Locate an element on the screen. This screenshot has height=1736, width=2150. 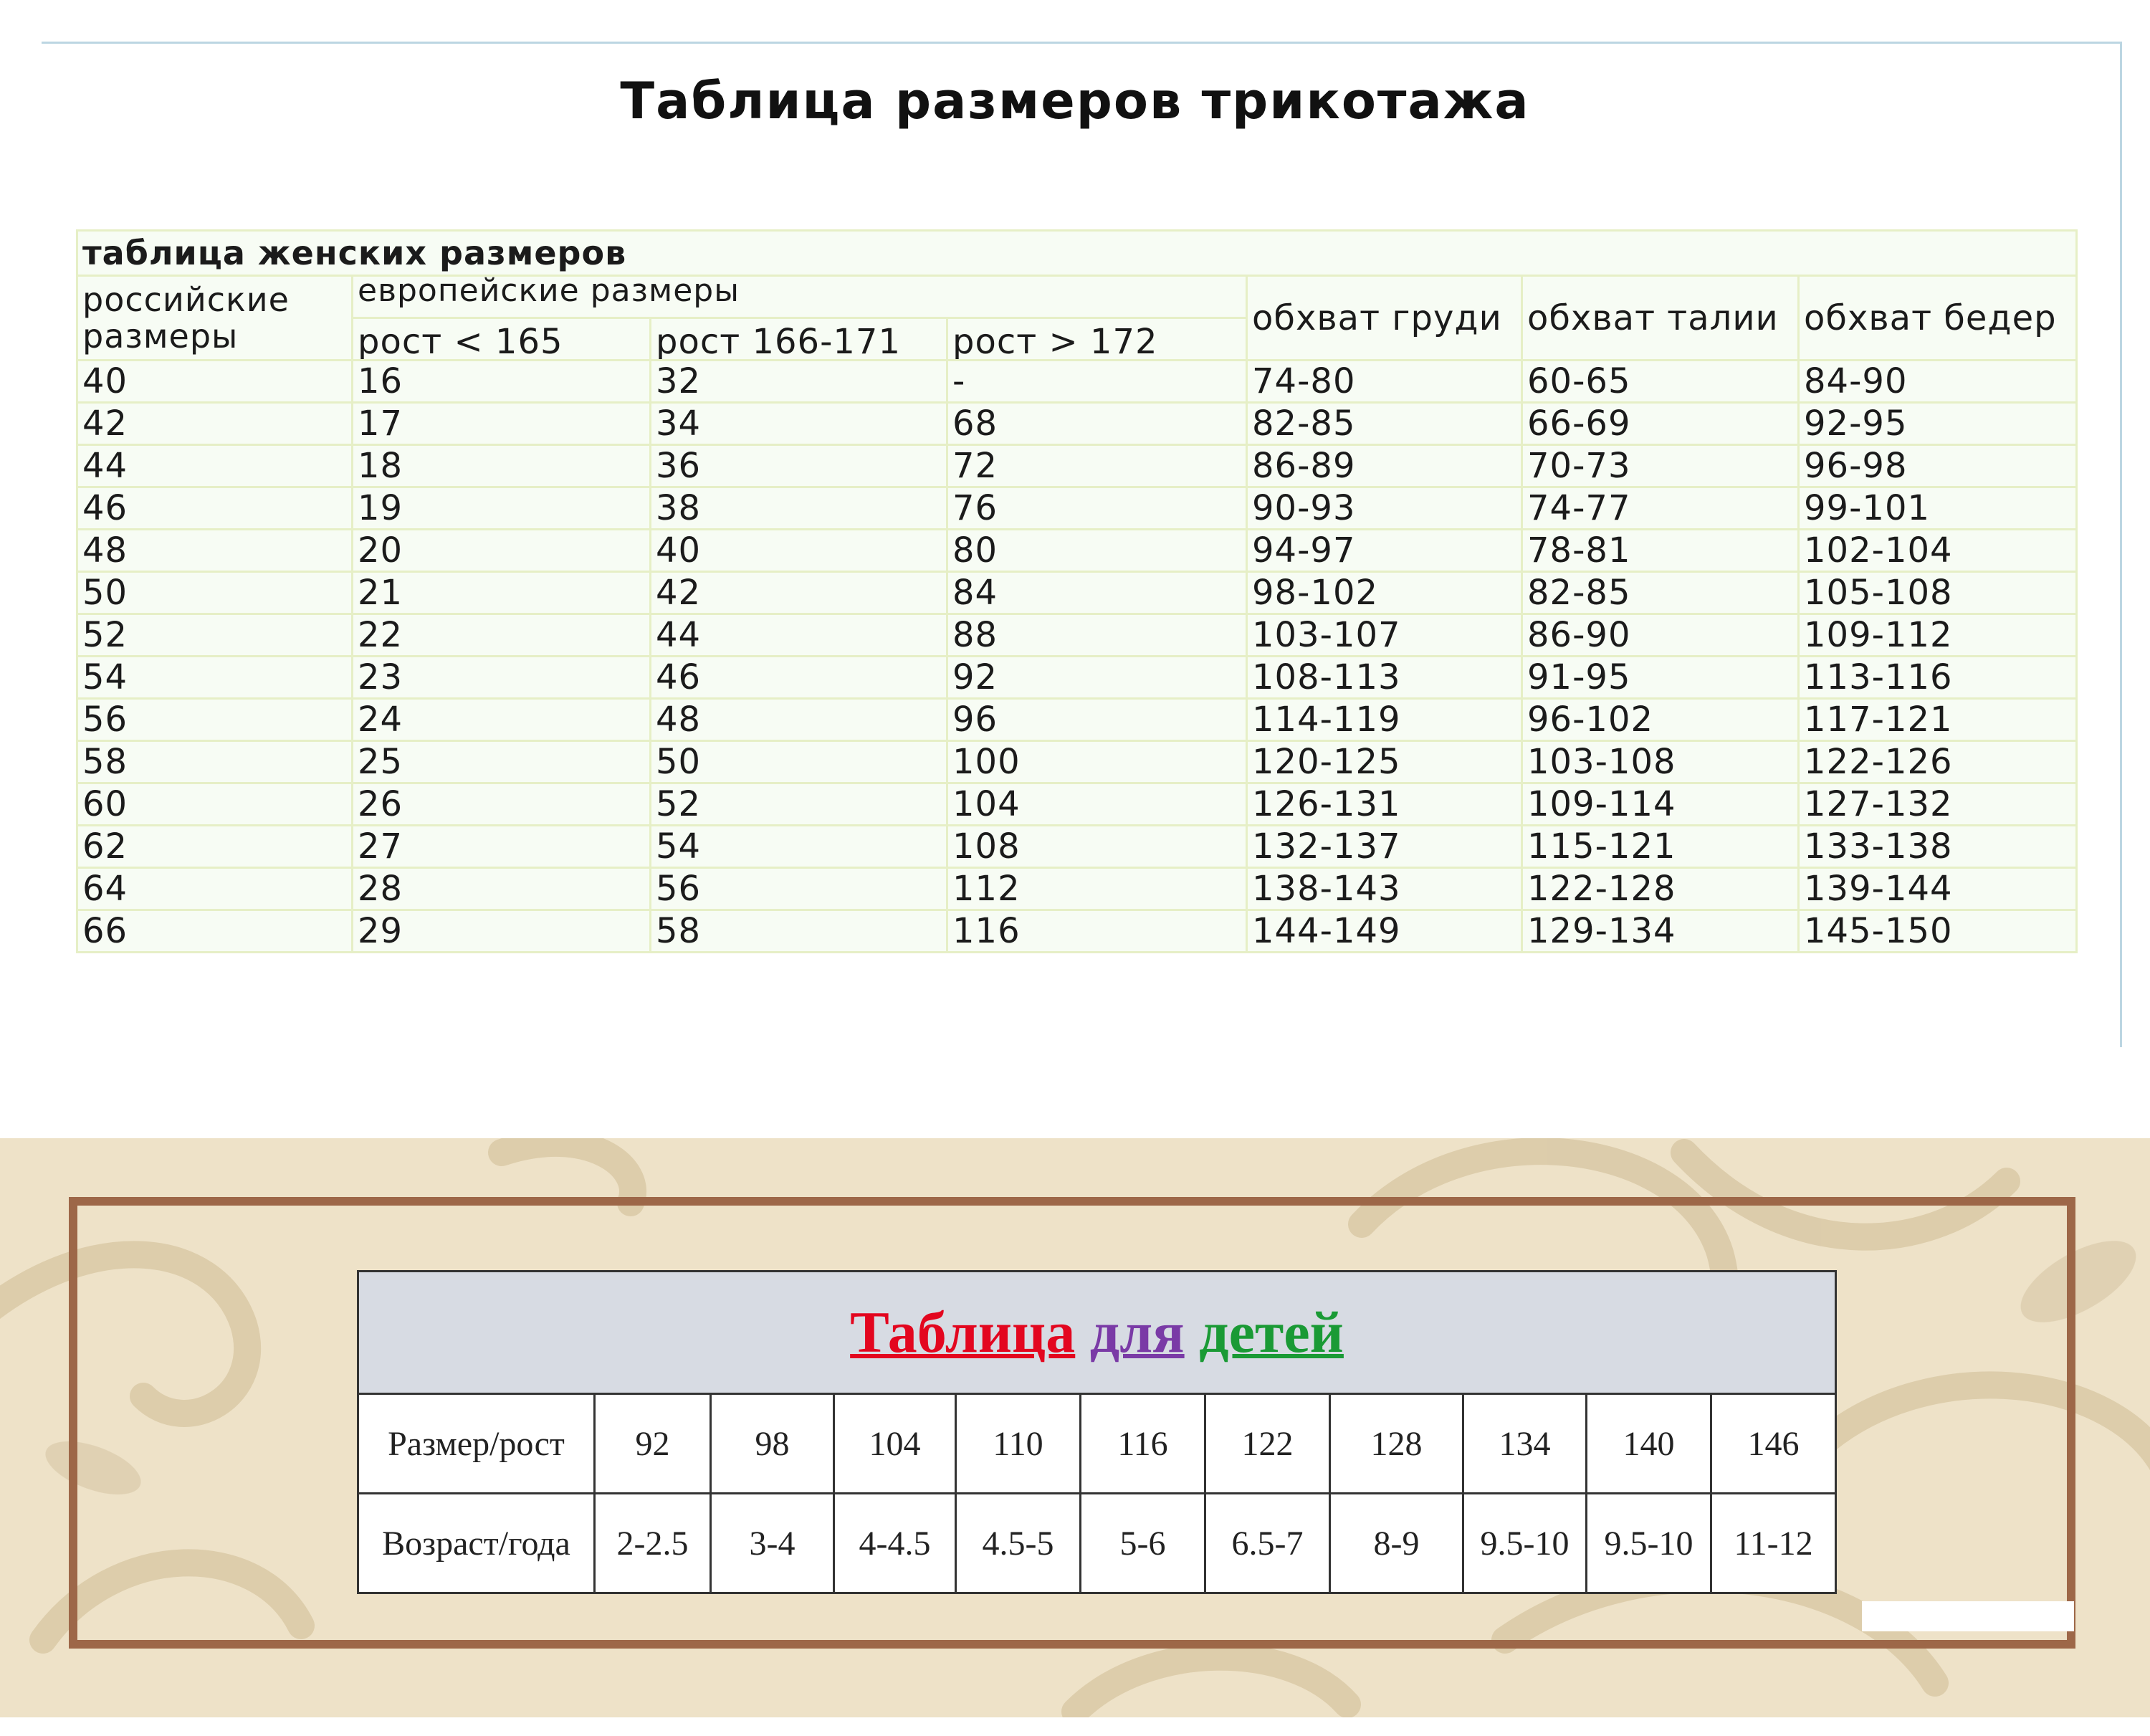
russian-size-cell: 50 is located at coordinates (214, 593).